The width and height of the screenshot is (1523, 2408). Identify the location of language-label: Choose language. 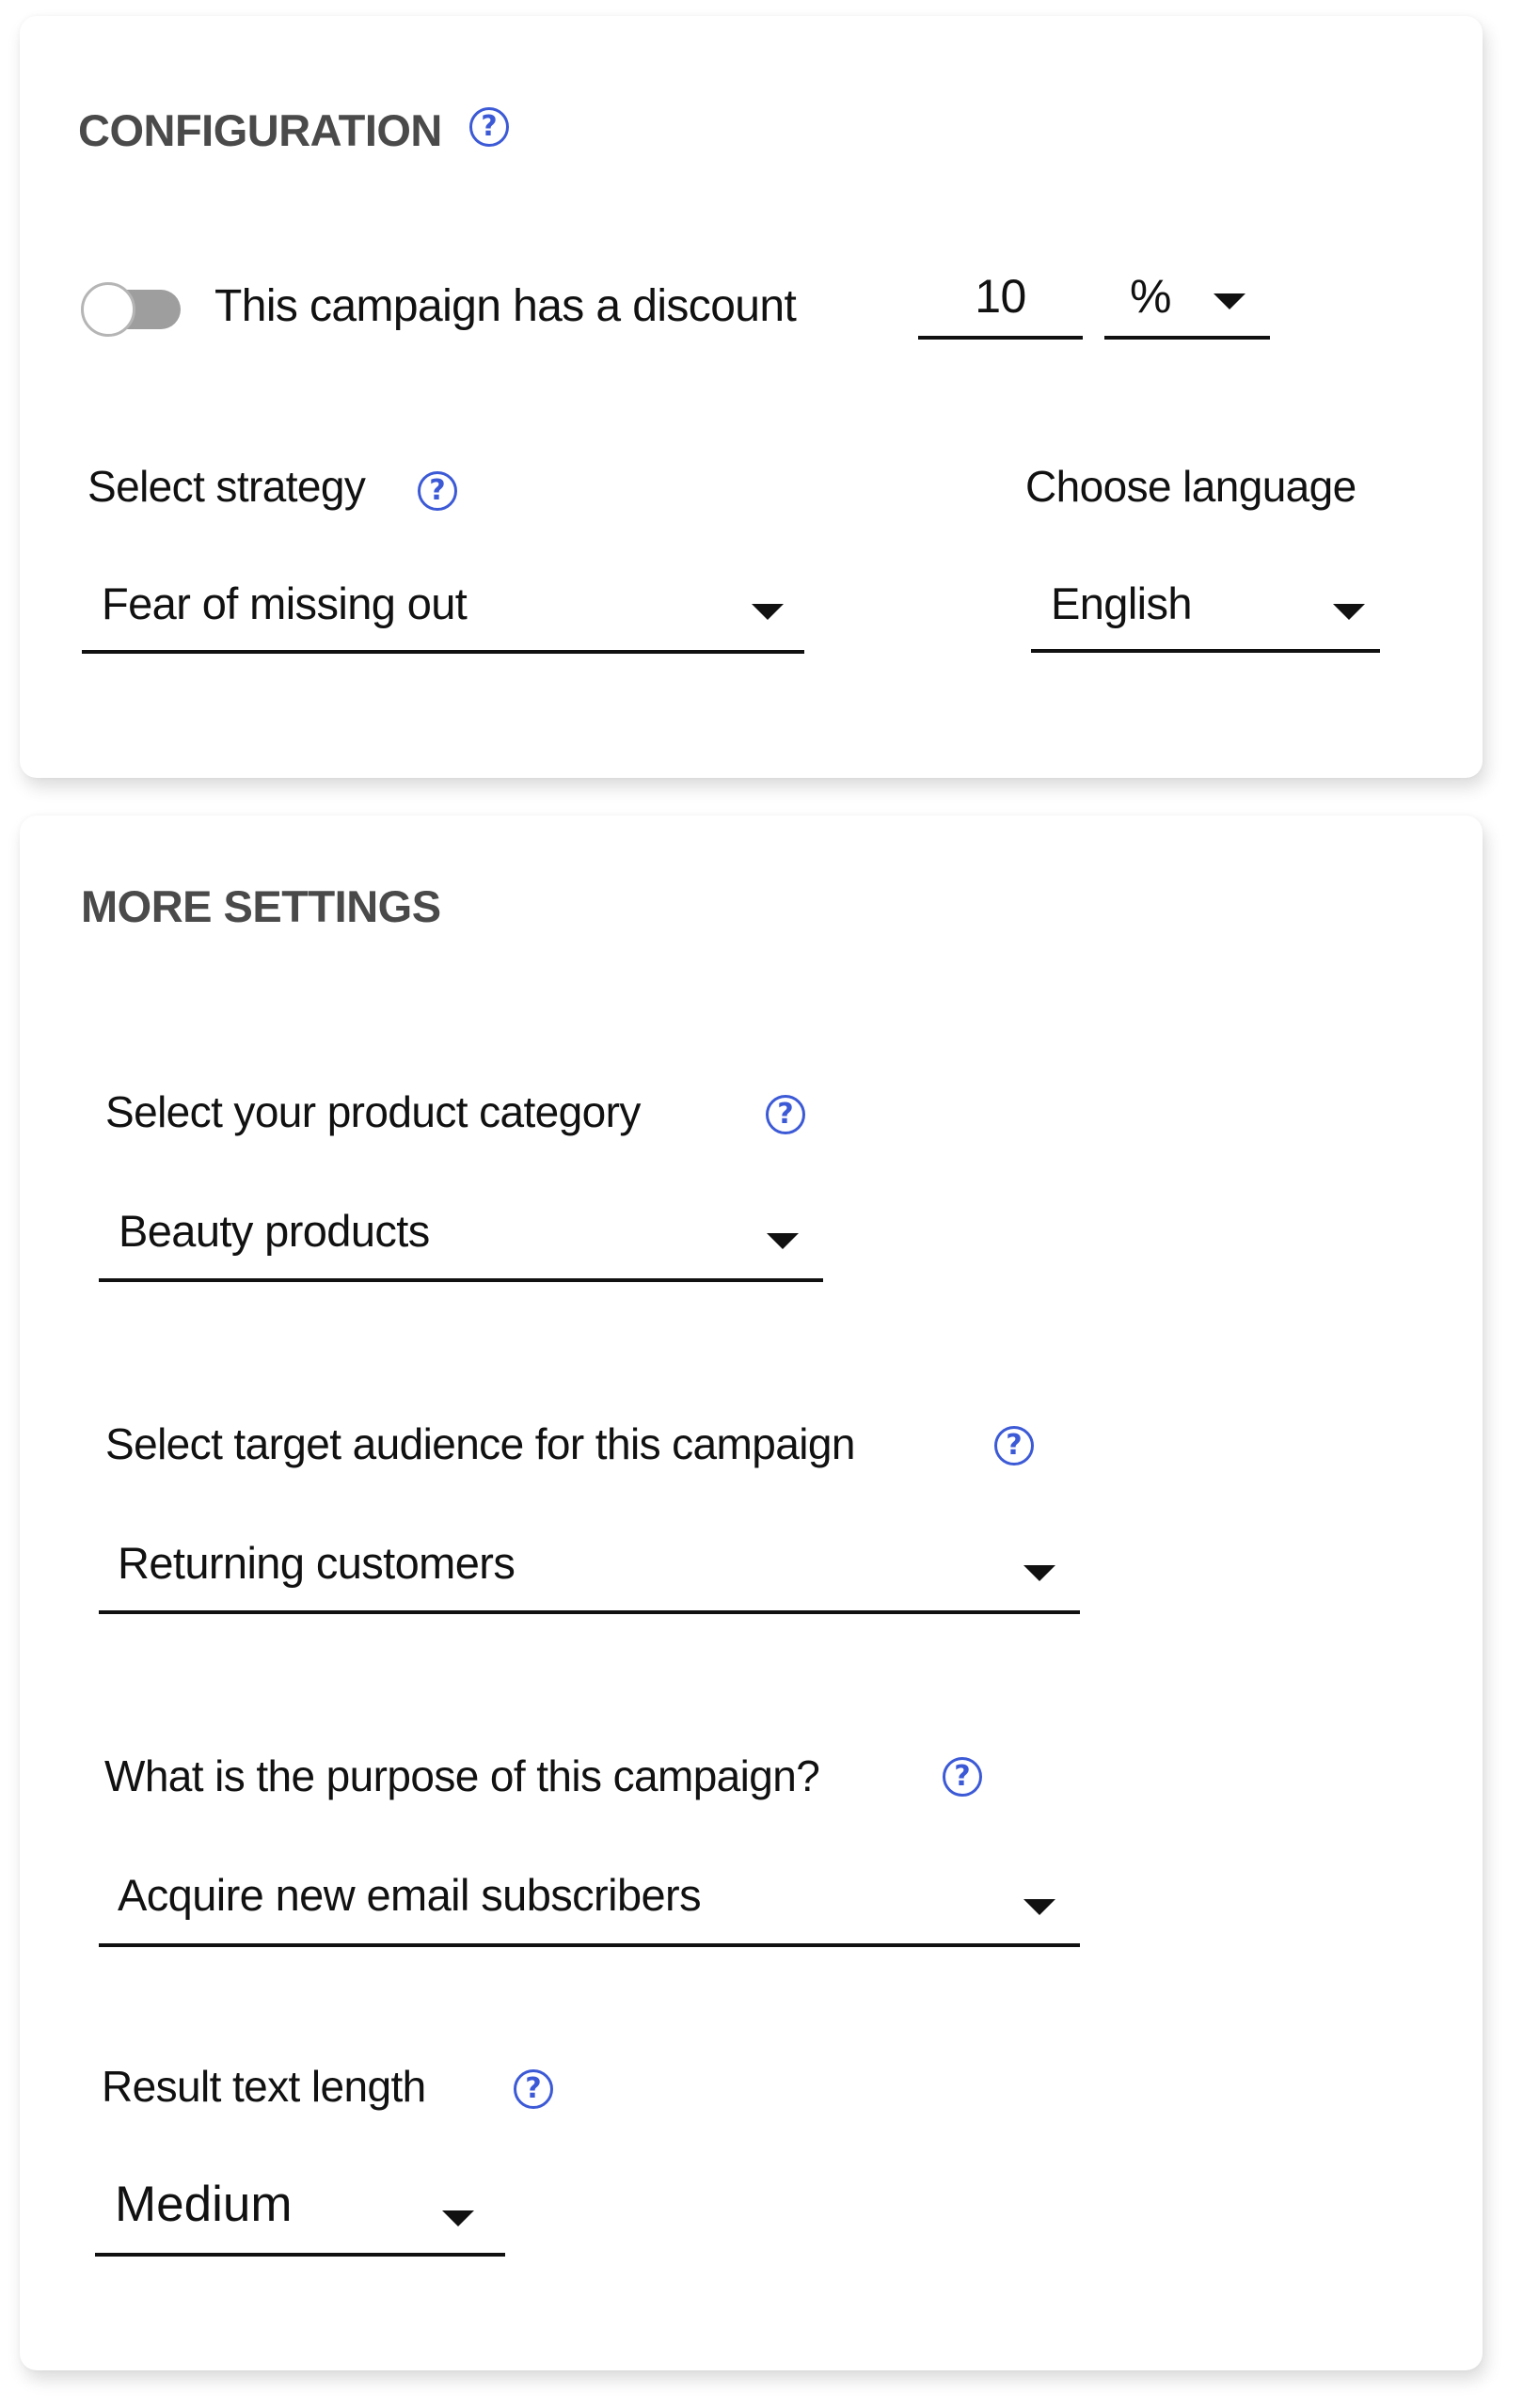
(1190, 487).